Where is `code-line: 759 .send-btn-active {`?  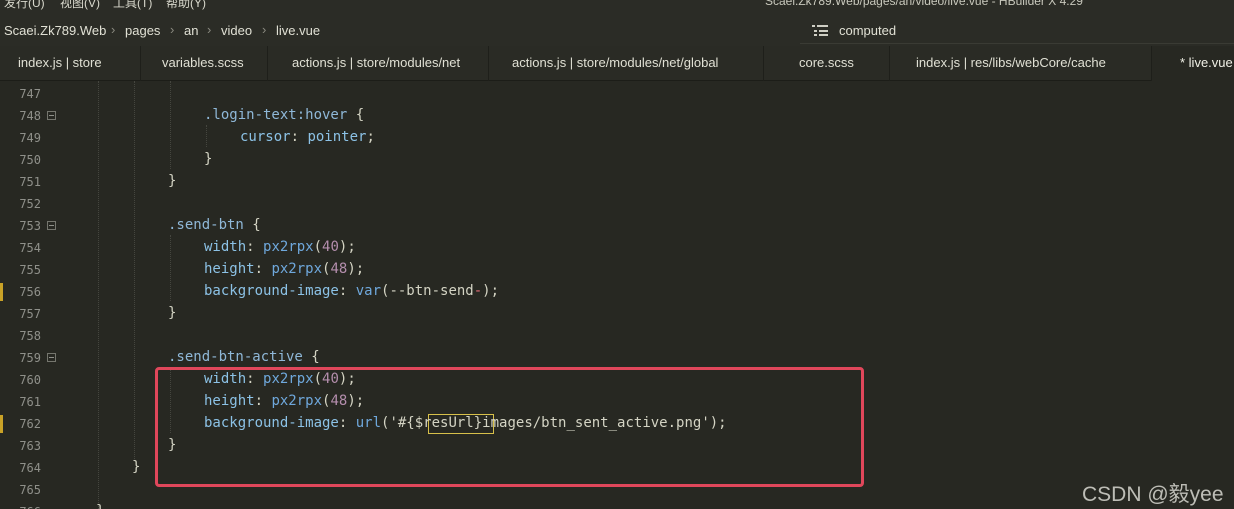 code-line: 759 .send-btn-active { is located at coordinates (617, 358).